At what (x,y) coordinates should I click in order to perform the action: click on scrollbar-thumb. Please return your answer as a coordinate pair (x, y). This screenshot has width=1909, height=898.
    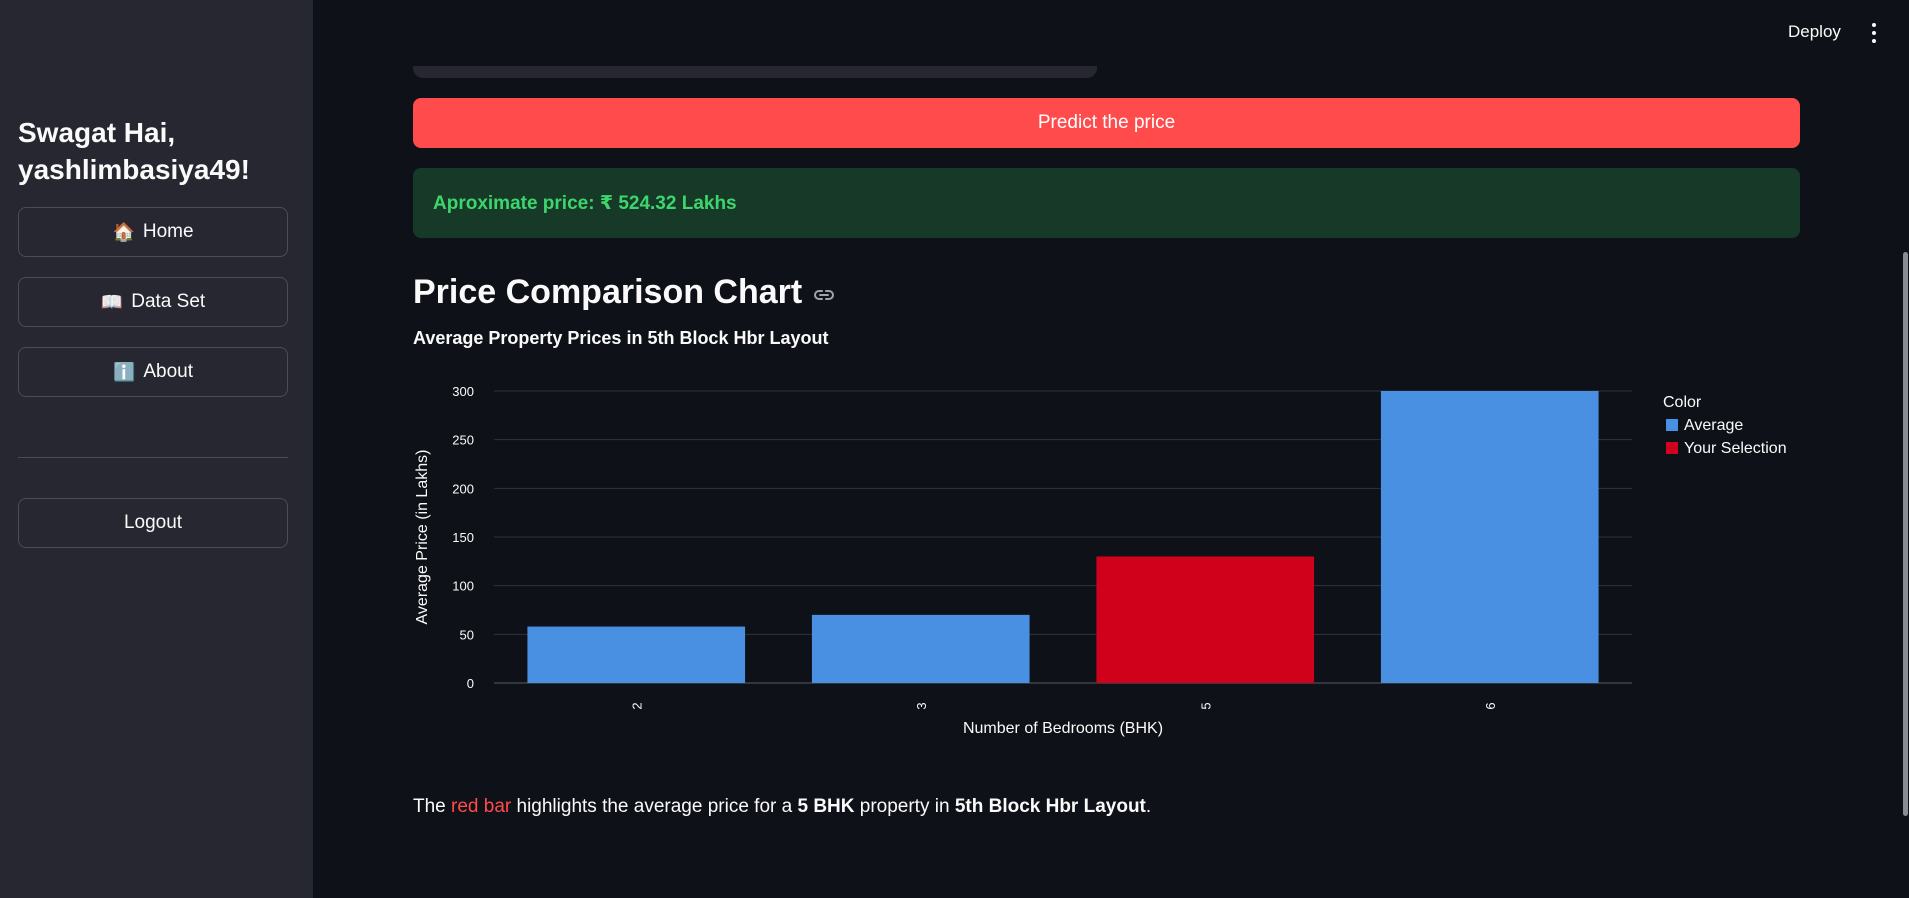
    Looking at the image, I should click on (1905, 534).